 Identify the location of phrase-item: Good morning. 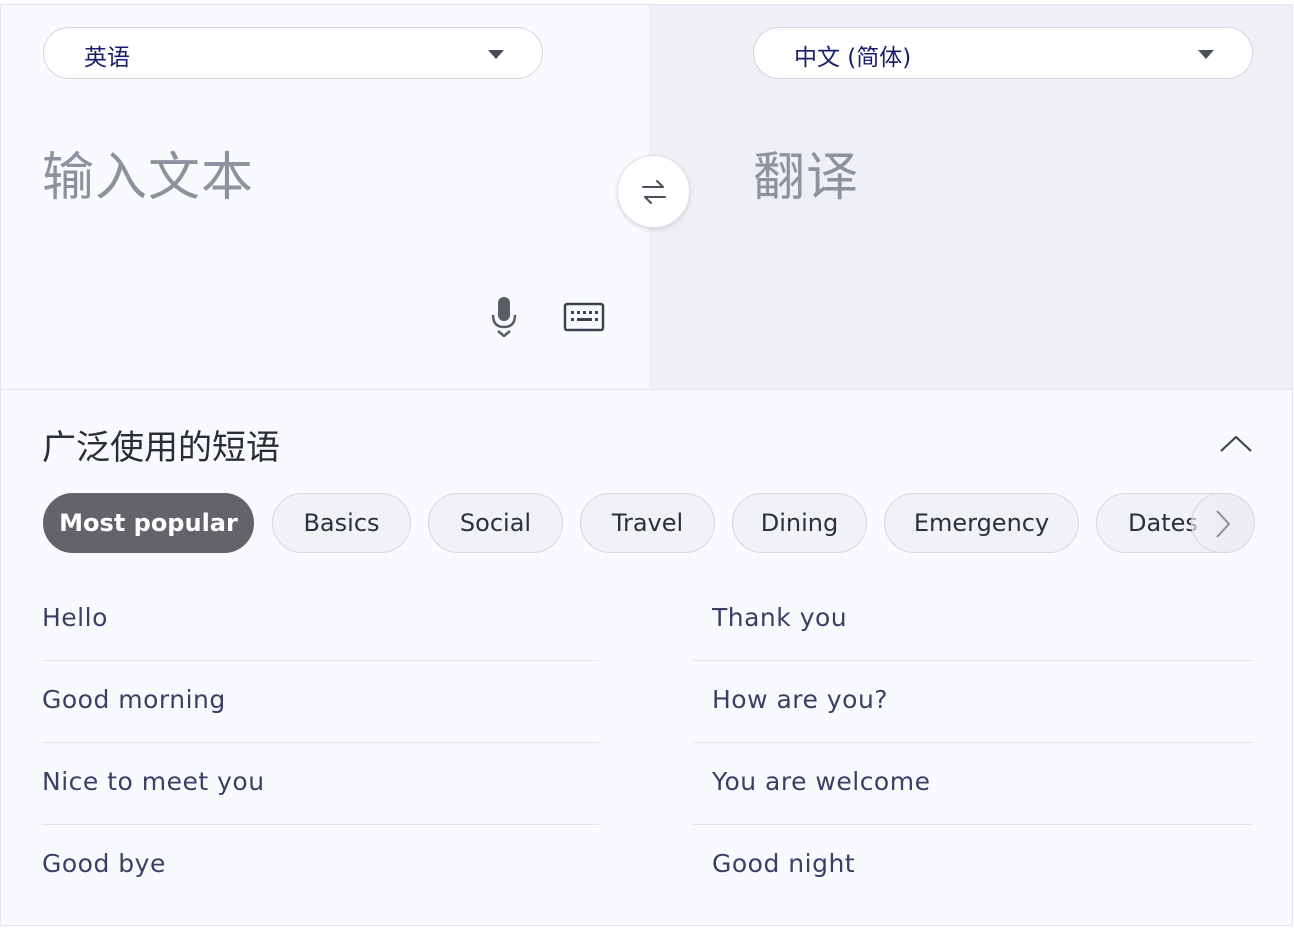
(134, 699).